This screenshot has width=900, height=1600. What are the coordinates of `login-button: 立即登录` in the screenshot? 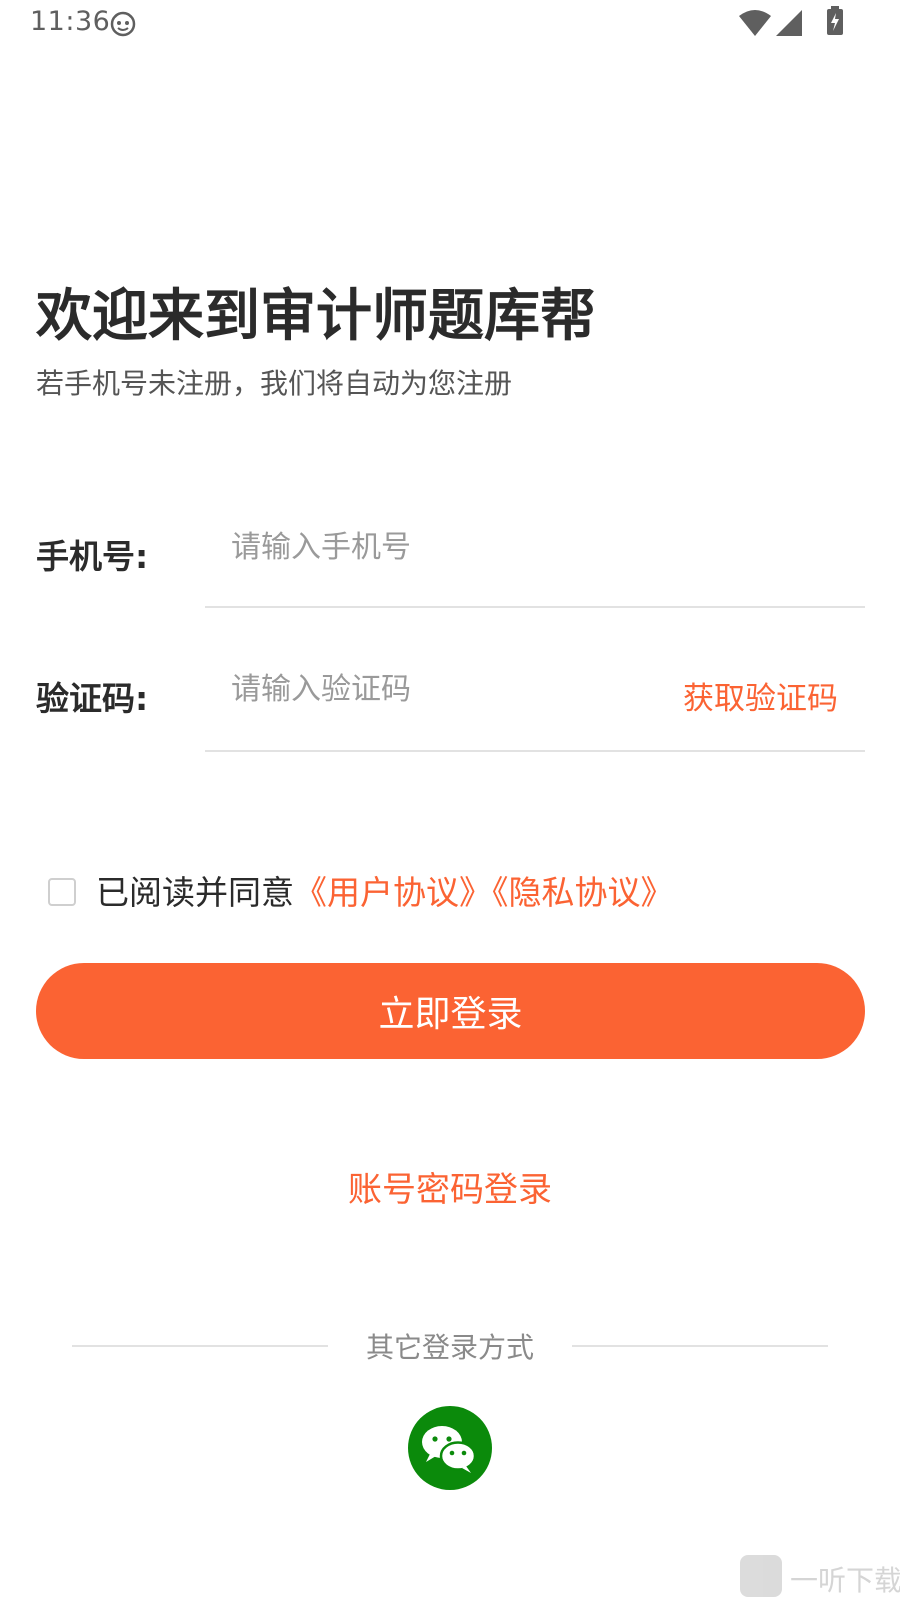 It's located at (450, 1011).